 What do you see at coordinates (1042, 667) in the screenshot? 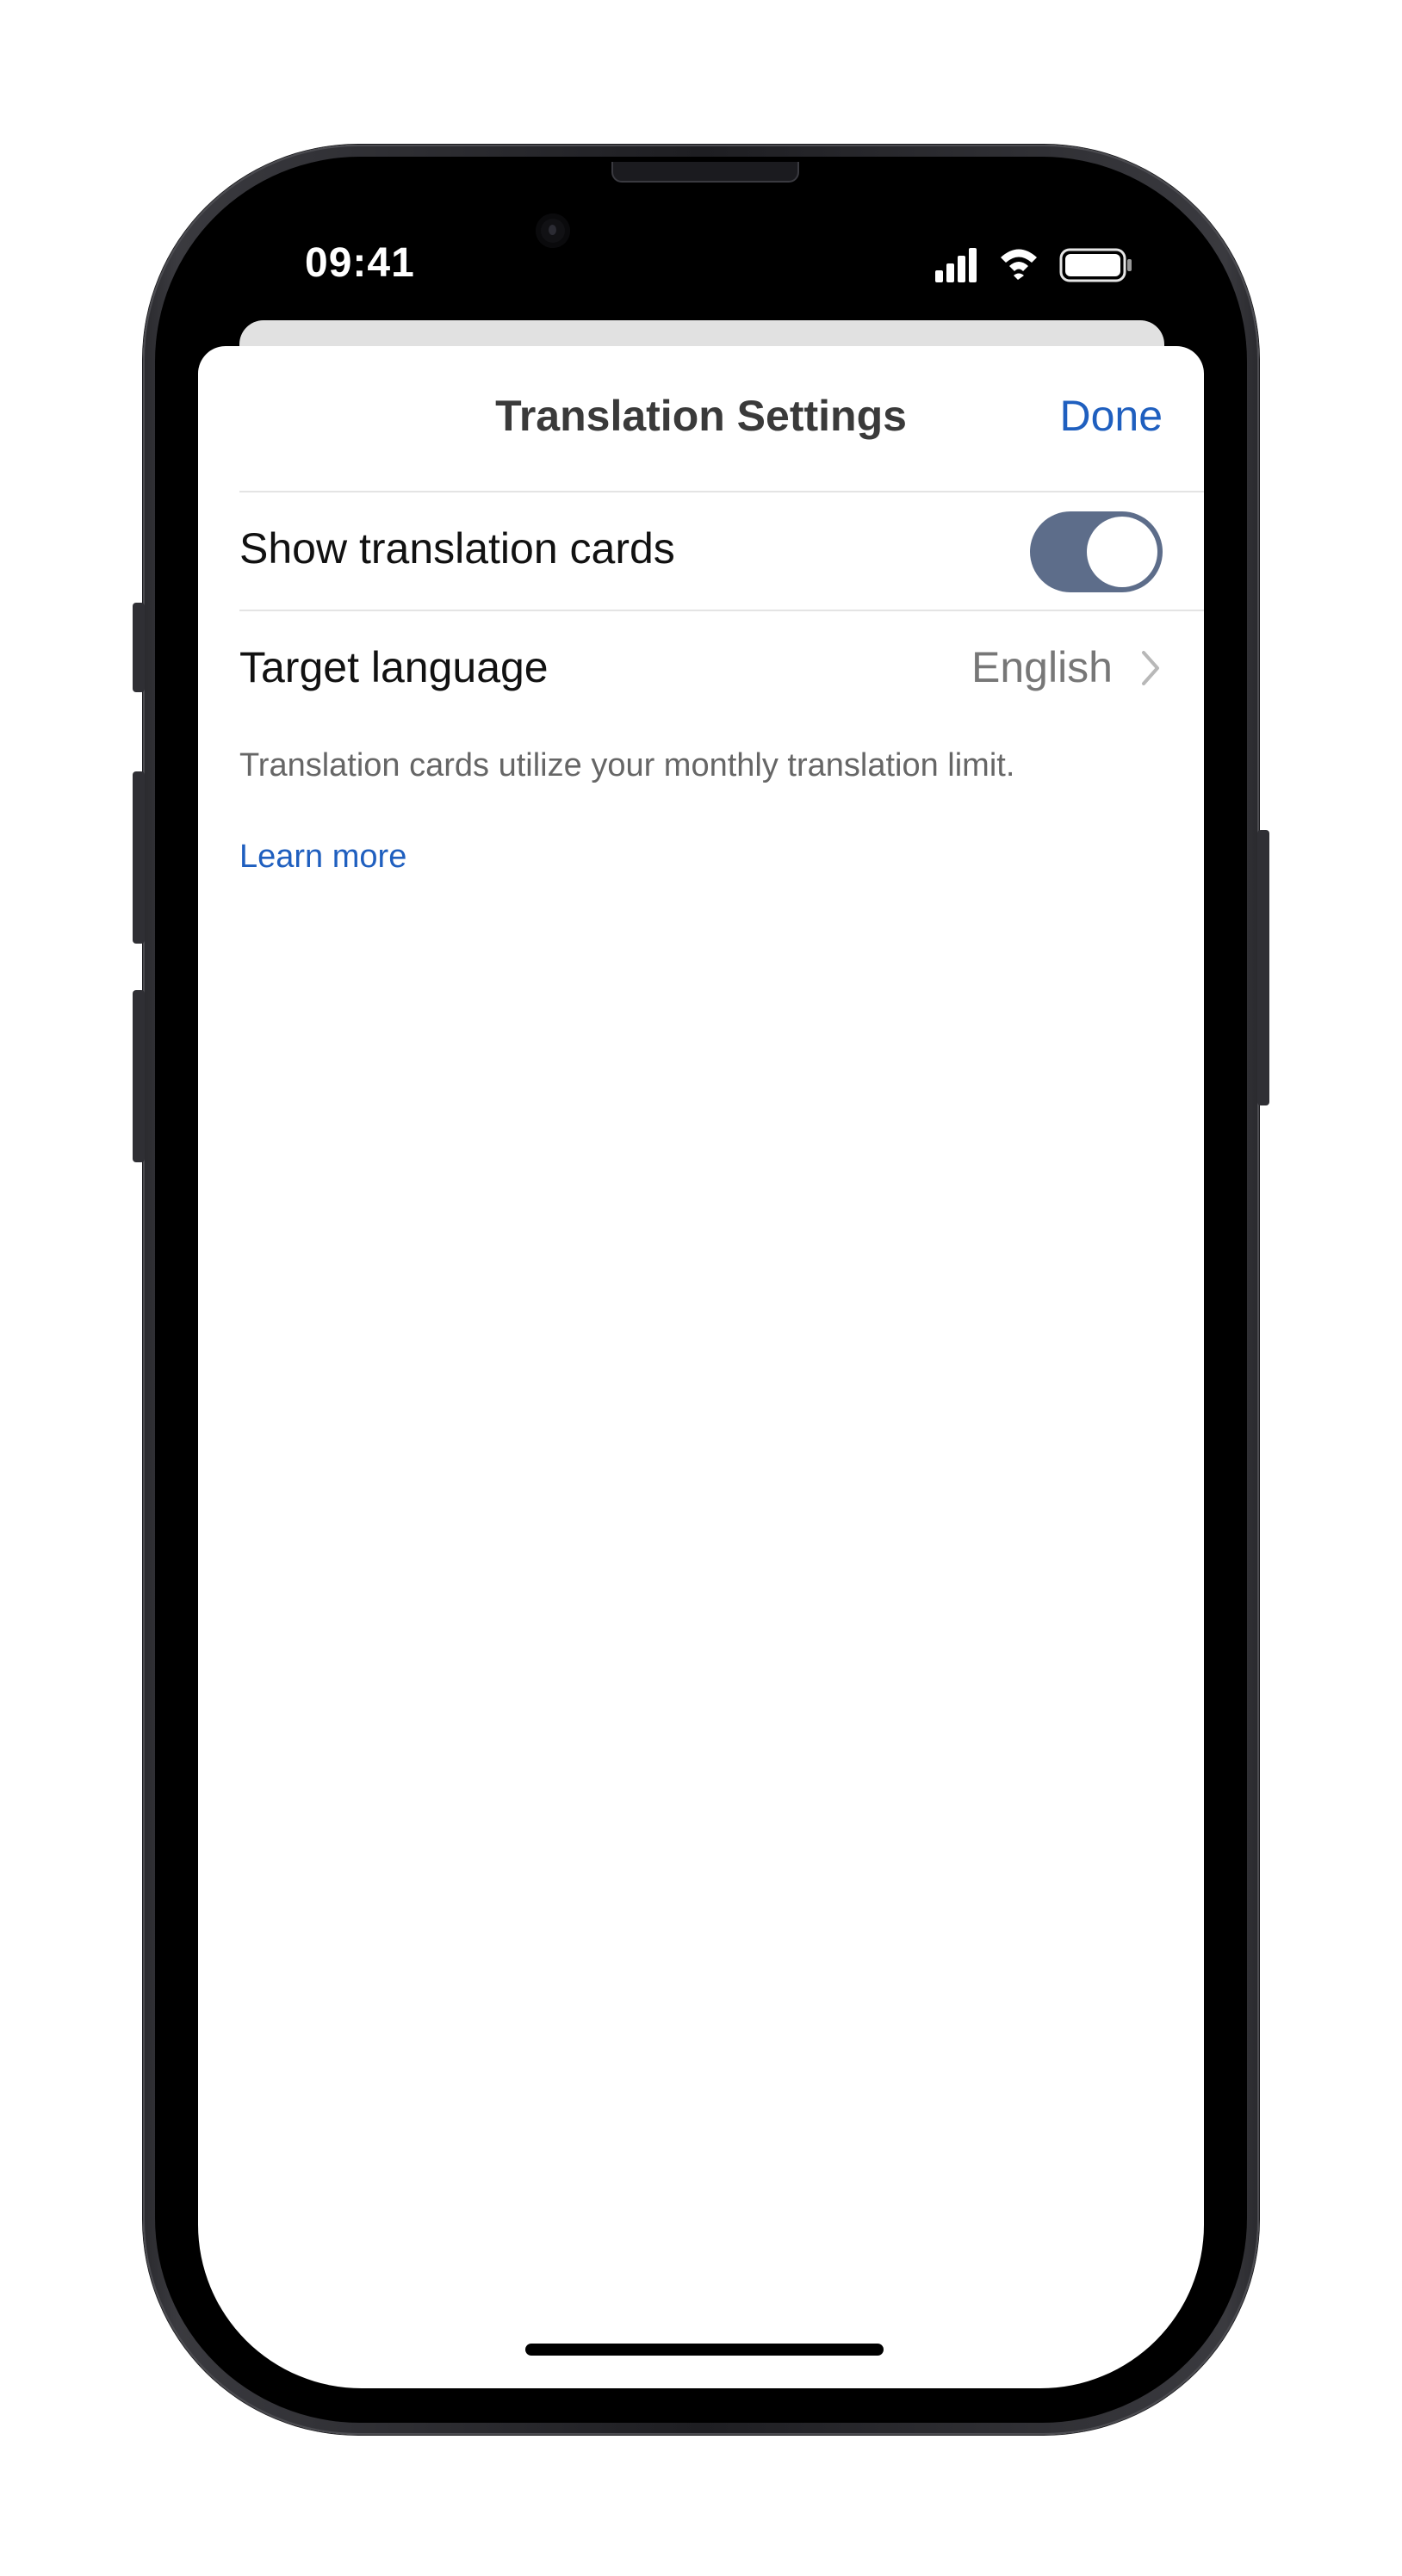
I see `target-language-value: English` at bounding box center [1042, 667].